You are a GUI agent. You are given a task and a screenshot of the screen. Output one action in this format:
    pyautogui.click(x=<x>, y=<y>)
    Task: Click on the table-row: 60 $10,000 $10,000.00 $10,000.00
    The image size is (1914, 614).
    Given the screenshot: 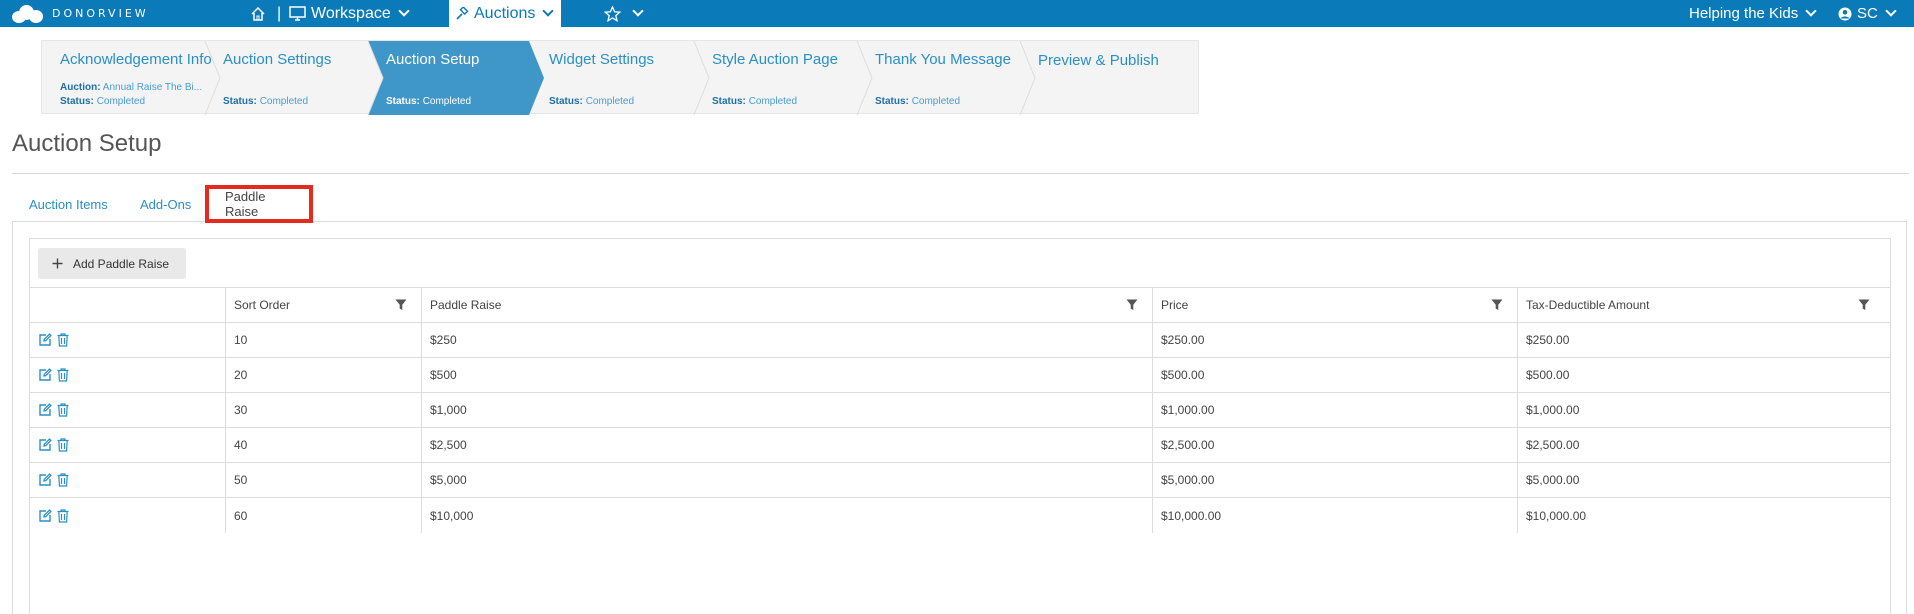 What is the action you would take?
    pyautogui.click(x=960, y=515)
    